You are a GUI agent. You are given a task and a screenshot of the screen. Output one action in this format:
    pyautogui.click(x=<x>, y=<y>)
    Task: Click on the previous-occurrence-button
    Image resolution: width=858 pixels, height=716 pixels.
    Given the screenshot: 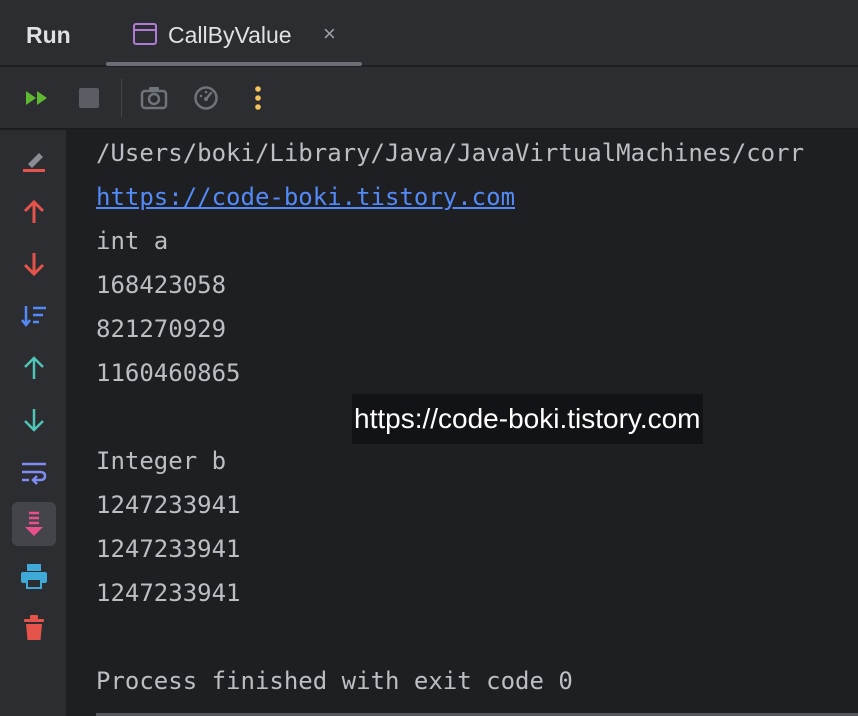 What is the action you would take?
    pyautogui.click(x=34, y=212)
    